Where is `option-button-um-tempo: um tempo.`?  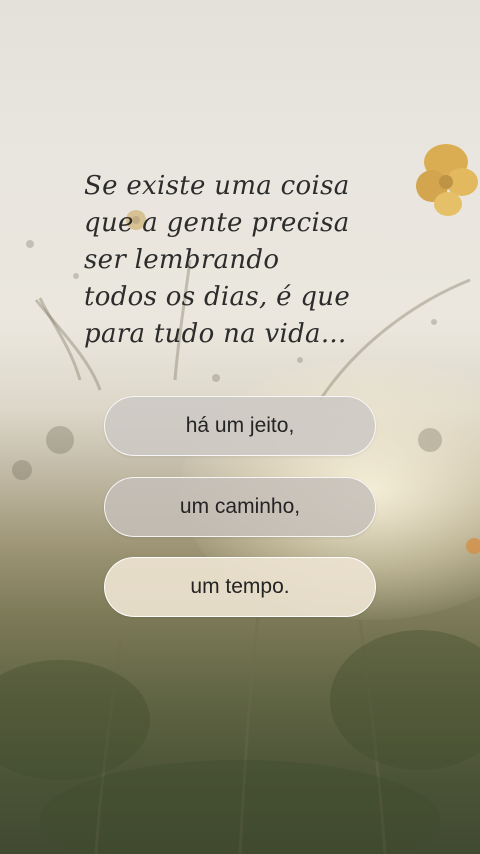 option-button-um-tempo: um tempo. is located at coordinates (240, 587).